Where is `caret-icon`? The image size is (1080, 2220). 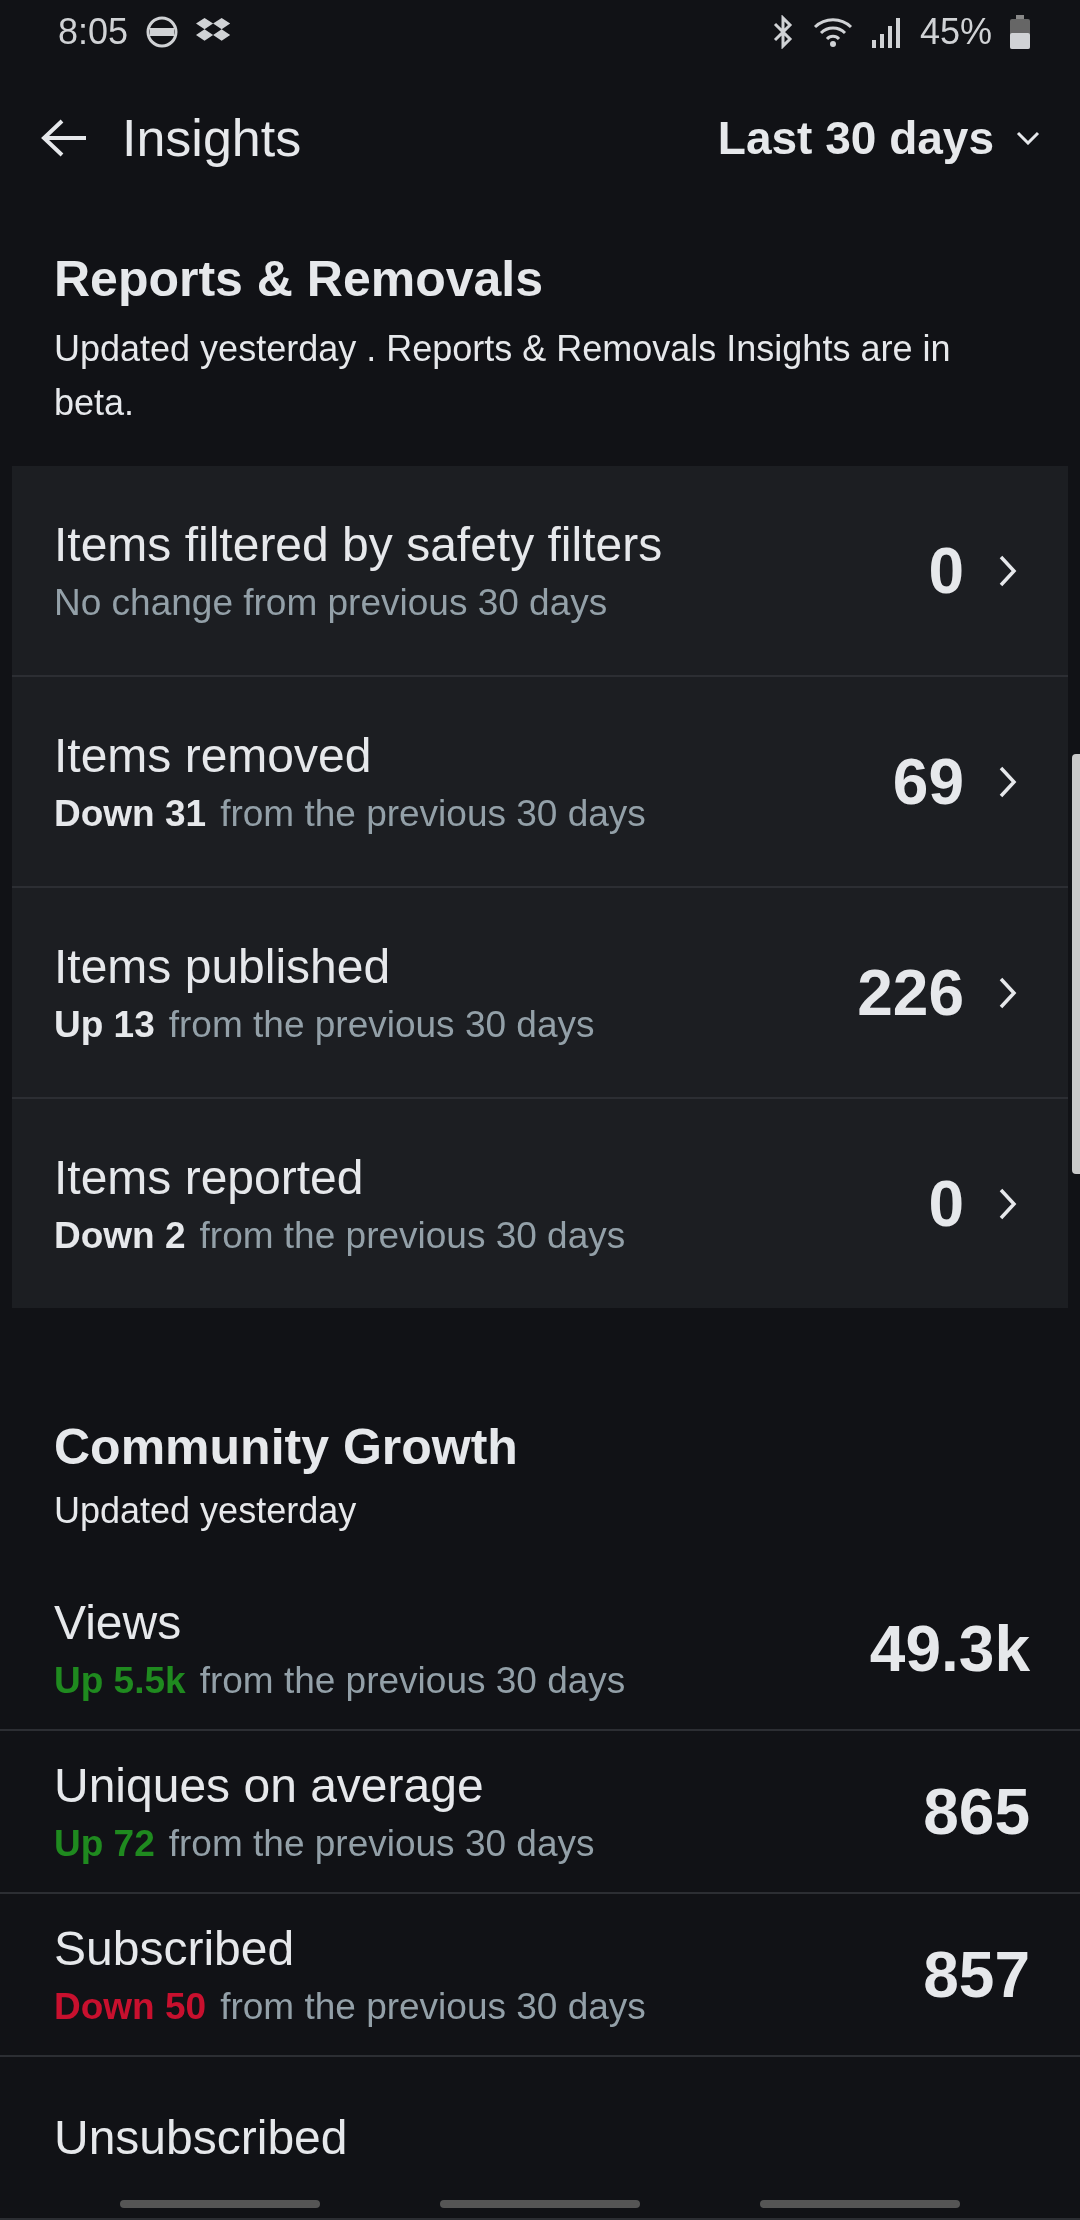 caret-icon is located at coordinates (1028, 138).